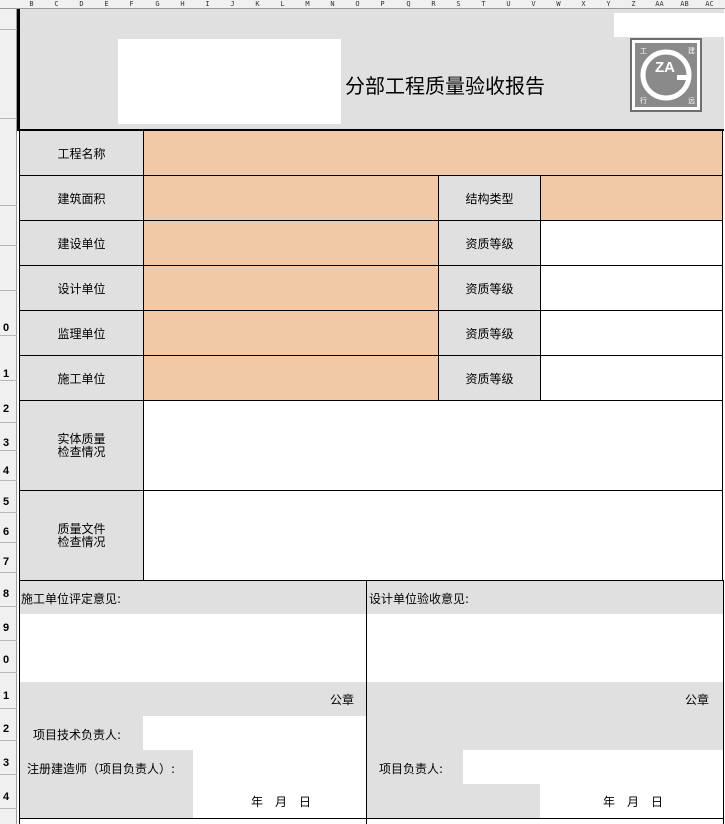 The image size is (725, 824). Describe the element at coordinates (77, 735) in the screenshot. I see `tech-lead-label: 项目技术负责人:` at that location.